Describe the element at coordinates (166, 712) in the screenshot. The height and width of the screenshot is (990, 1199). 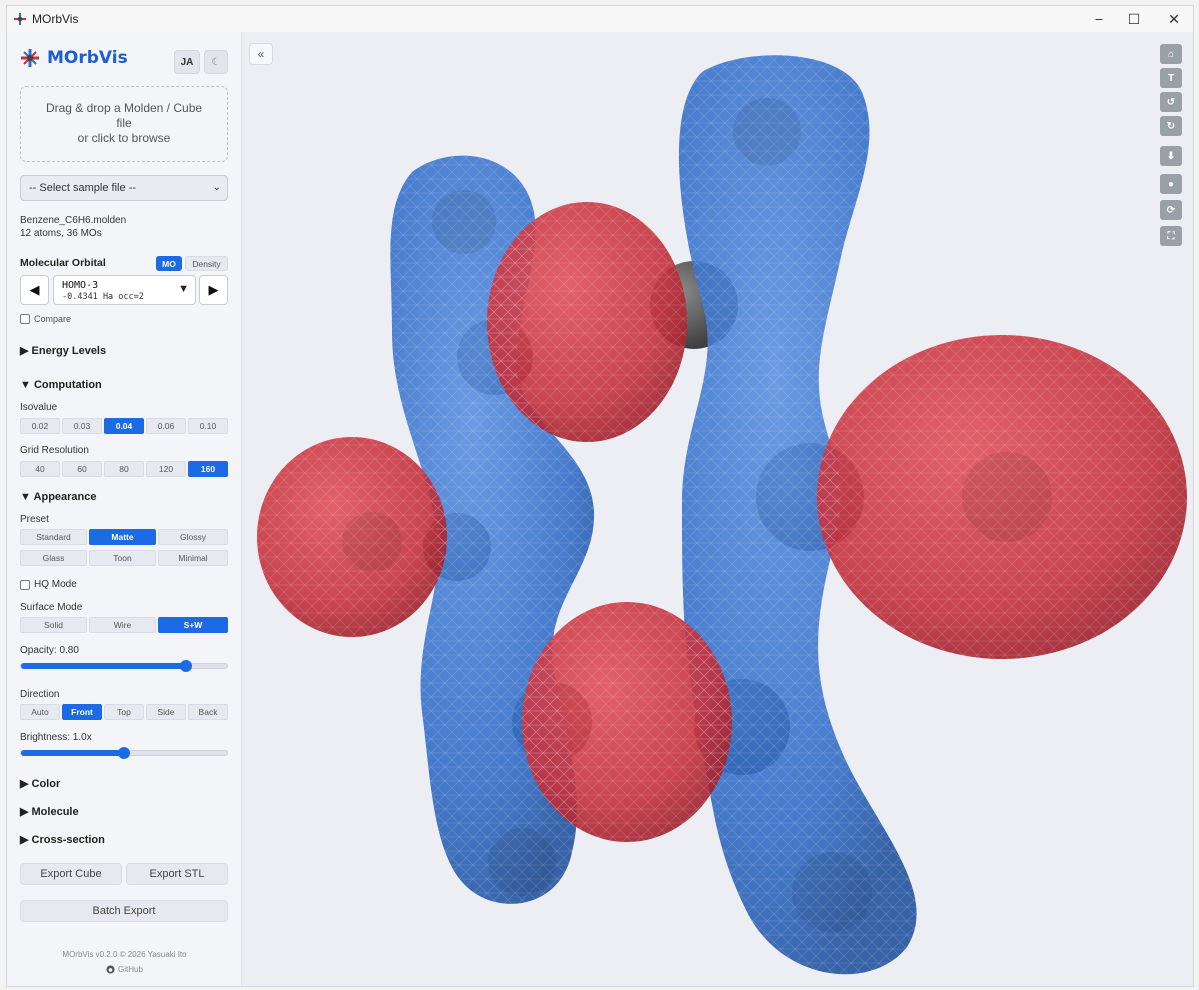
I see `direction-option: Side` at that location.